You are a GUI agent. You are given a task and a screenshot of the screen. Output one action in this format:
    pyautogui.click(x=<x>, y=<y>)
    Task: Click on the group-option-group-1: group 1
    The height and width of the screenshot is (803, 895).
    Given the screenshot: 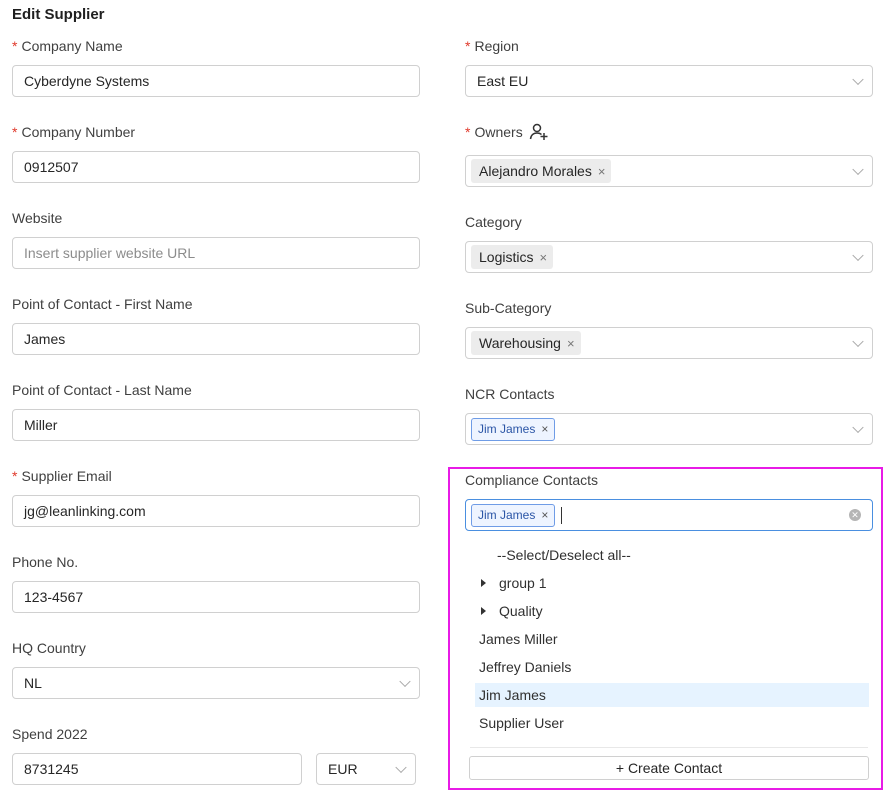 What is the action you would take?
    pyautogui.click(x=672, y=583)
    